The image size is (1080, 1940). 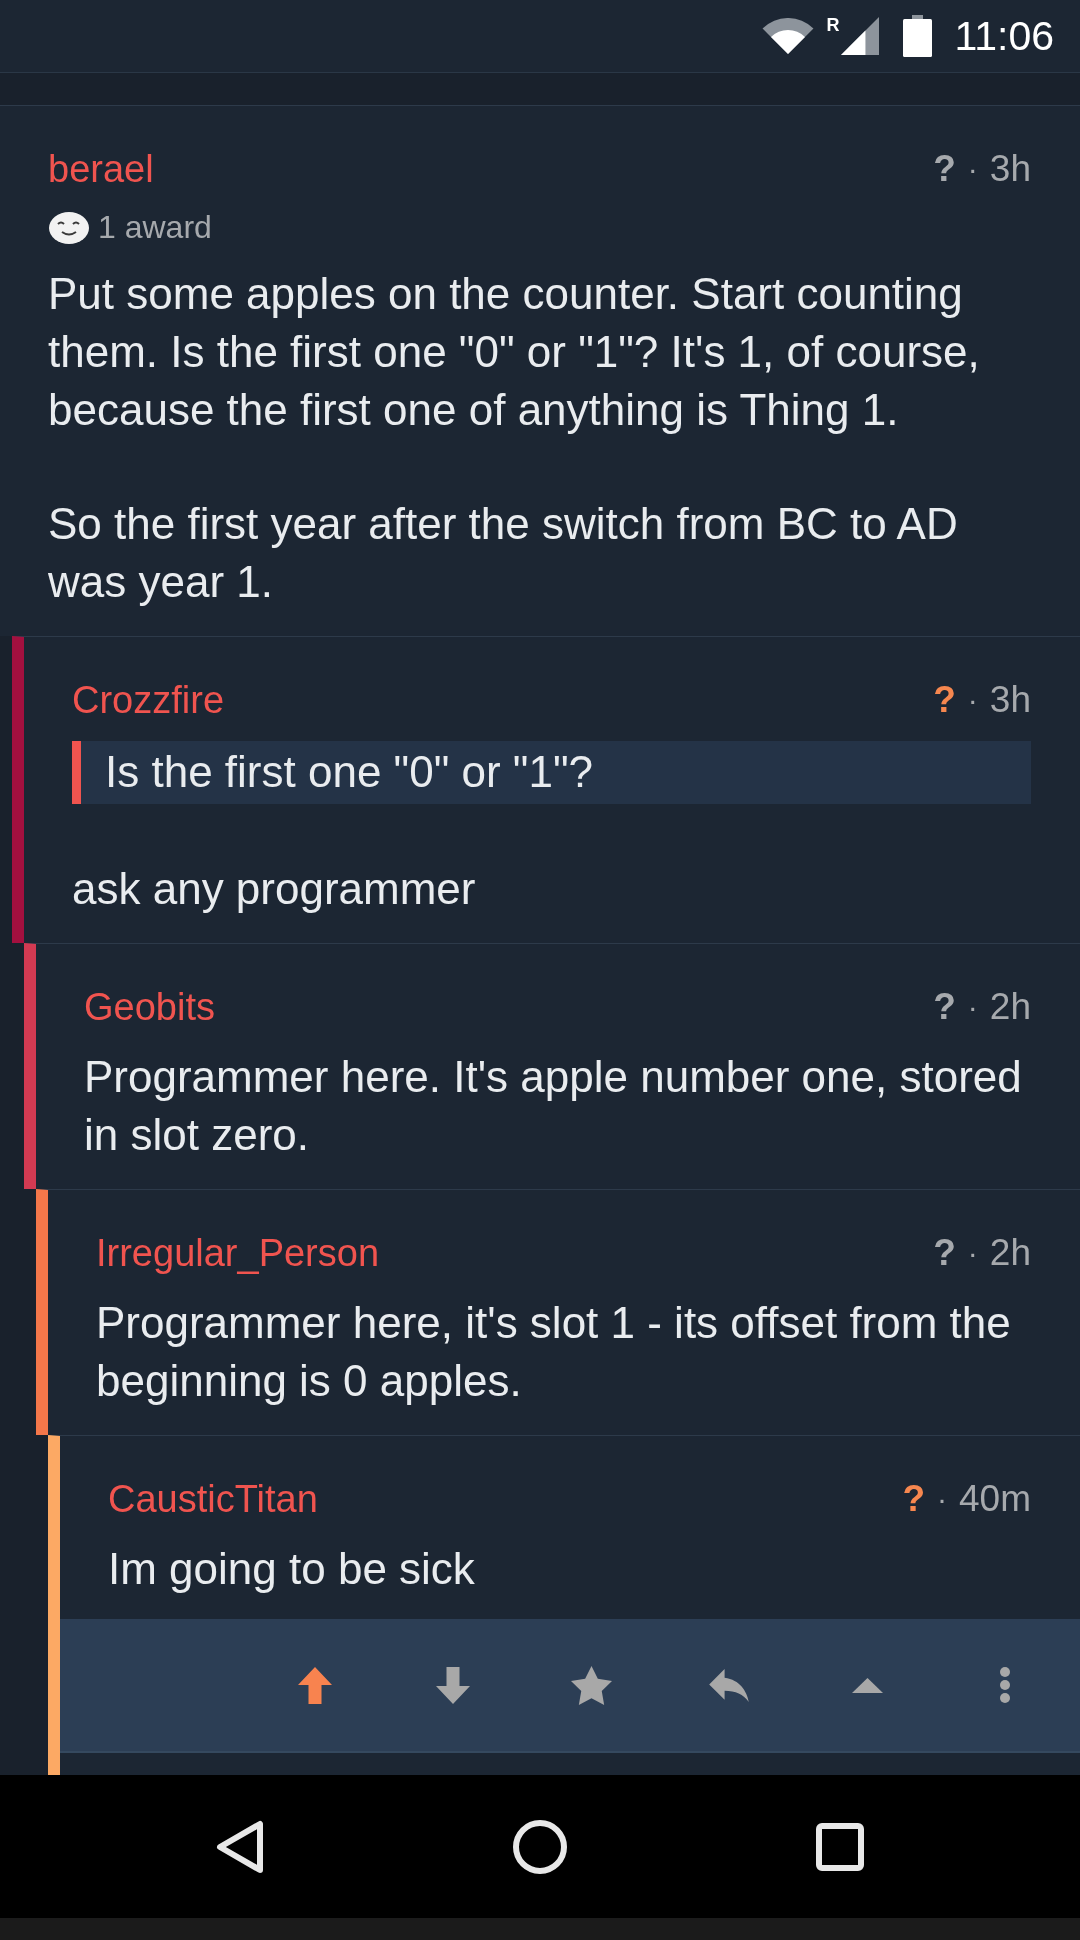 I want to click on home-icon, so click(x=540, y=1846).